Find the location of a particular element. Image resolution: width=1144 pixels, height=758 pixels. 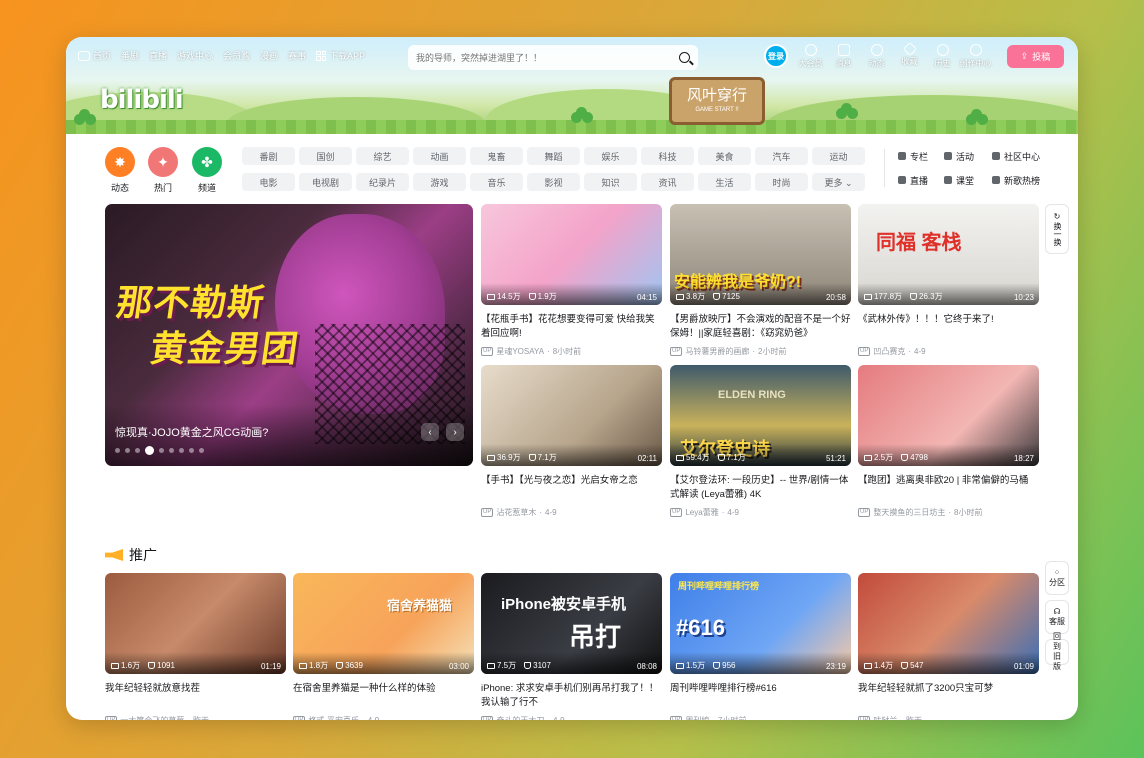

zone-button: ⁘ 分区 is located at coordinates (1057, 578).